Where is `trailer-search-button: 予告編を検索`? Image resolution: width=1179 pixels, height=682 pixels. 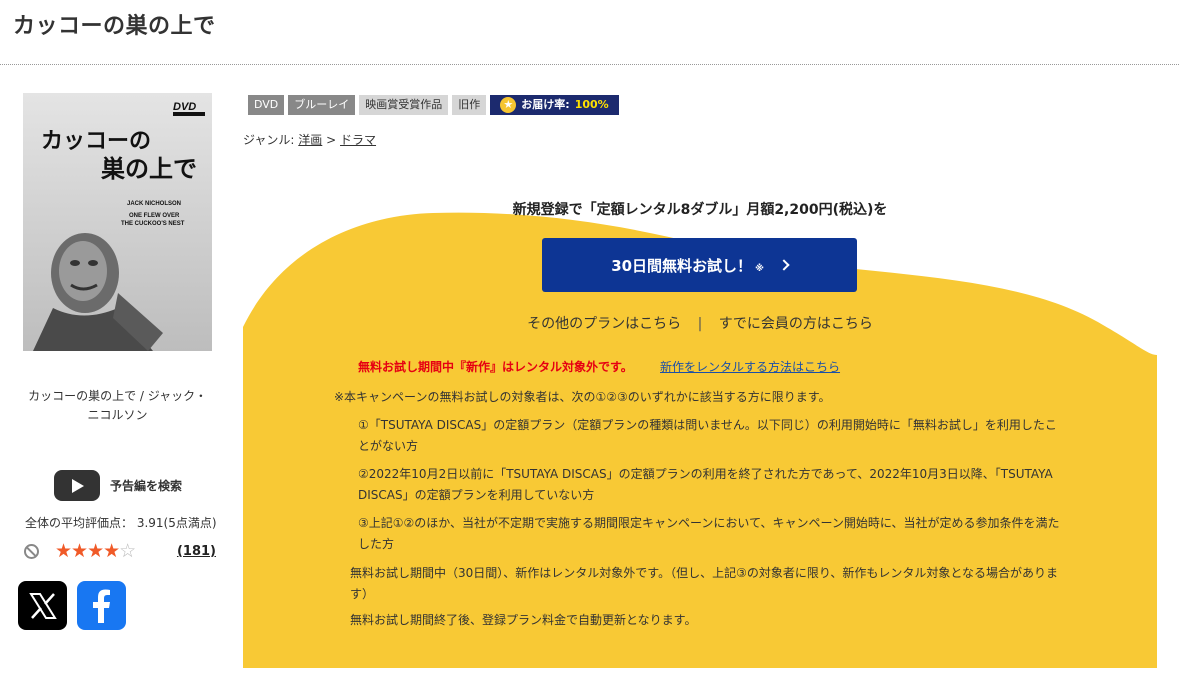
trailer-search-button: 予告編を検索 is located at coordinates (118, 485).